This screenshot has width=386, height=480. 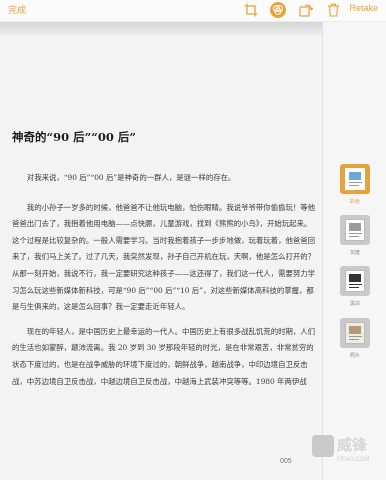 What do you see at coordinates (193, 11) in the screenshot?
I see `top-toolbar: 完成 Retake` at bounding box center [193, 11].